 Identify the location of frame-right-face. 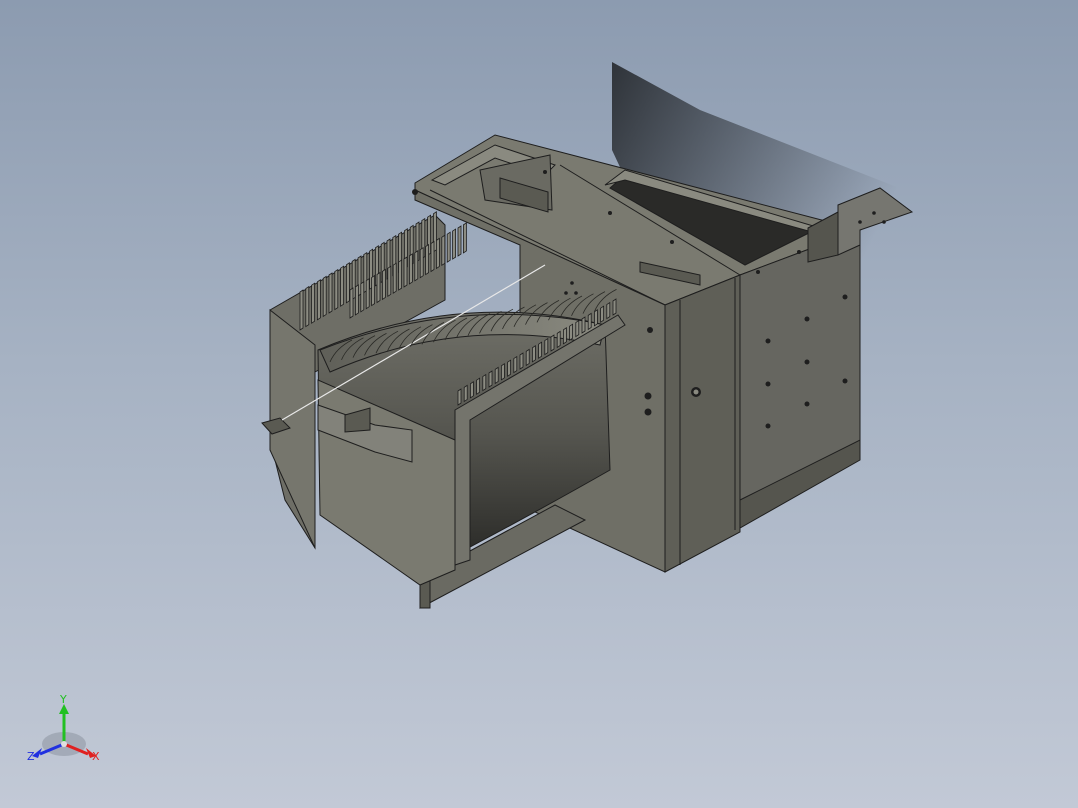
(702, 423).